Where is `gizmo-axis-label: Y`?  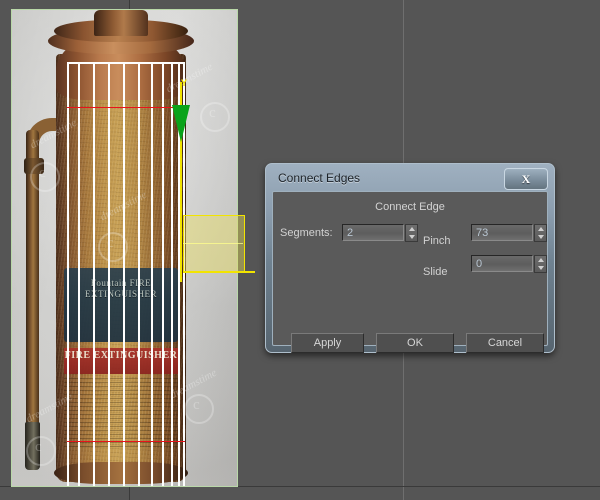
gizmo-axis-label: Y is located at coordinates (184, 83).